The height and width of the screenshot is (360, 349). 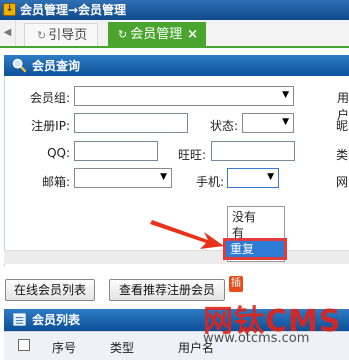 I want to click on plugin-badge: 插, so click(x=236, y=284).